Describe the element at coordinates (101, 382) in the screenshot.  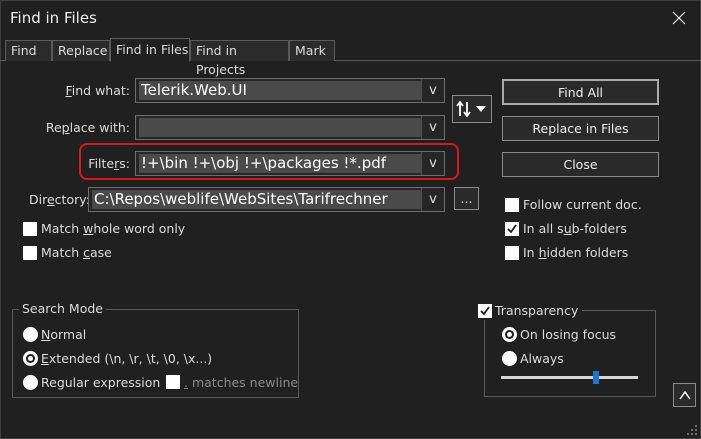
I see `regex-label: Regular expression` at that location.